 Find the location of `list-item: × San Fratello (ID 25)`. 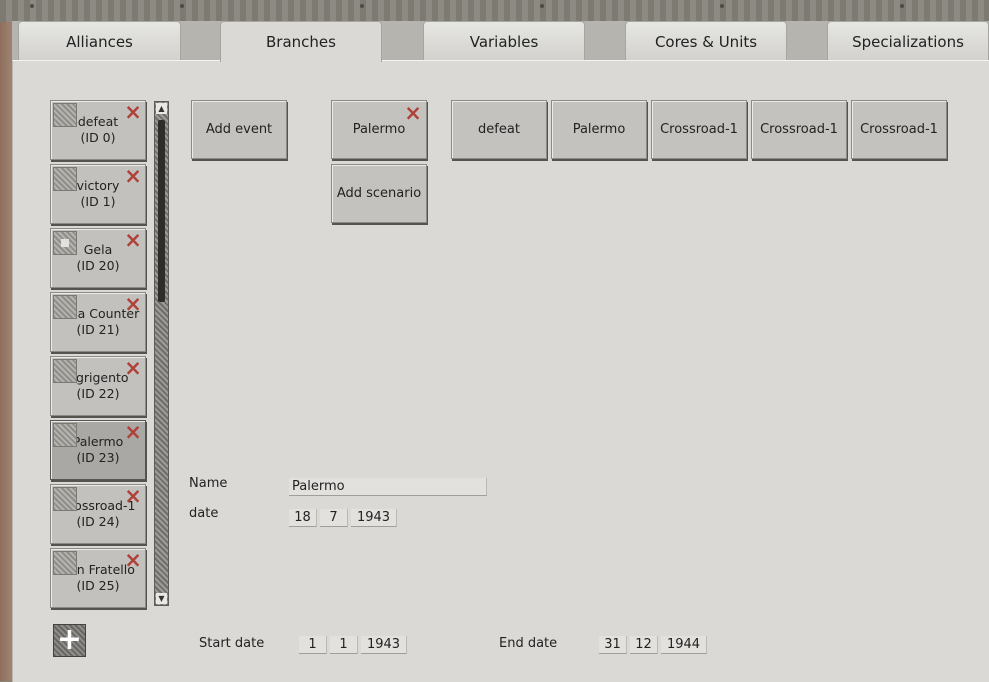

list-item: × San Fratello (ID 25) is located at coordinates (98, 578).